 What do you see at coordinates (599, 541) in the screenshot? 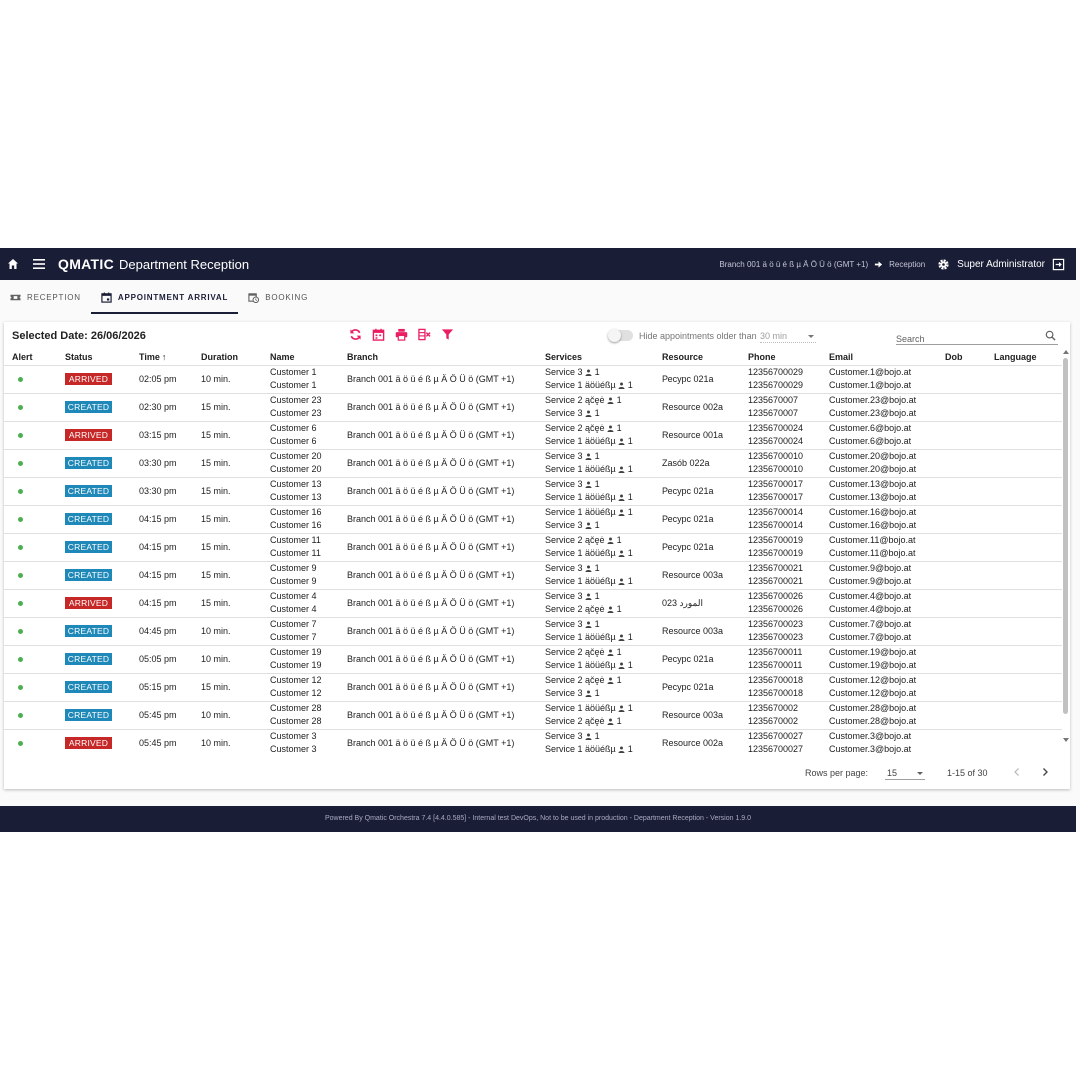
I see `service-line: Service 2 ąčęė 1` at bounding box center [599, 541].